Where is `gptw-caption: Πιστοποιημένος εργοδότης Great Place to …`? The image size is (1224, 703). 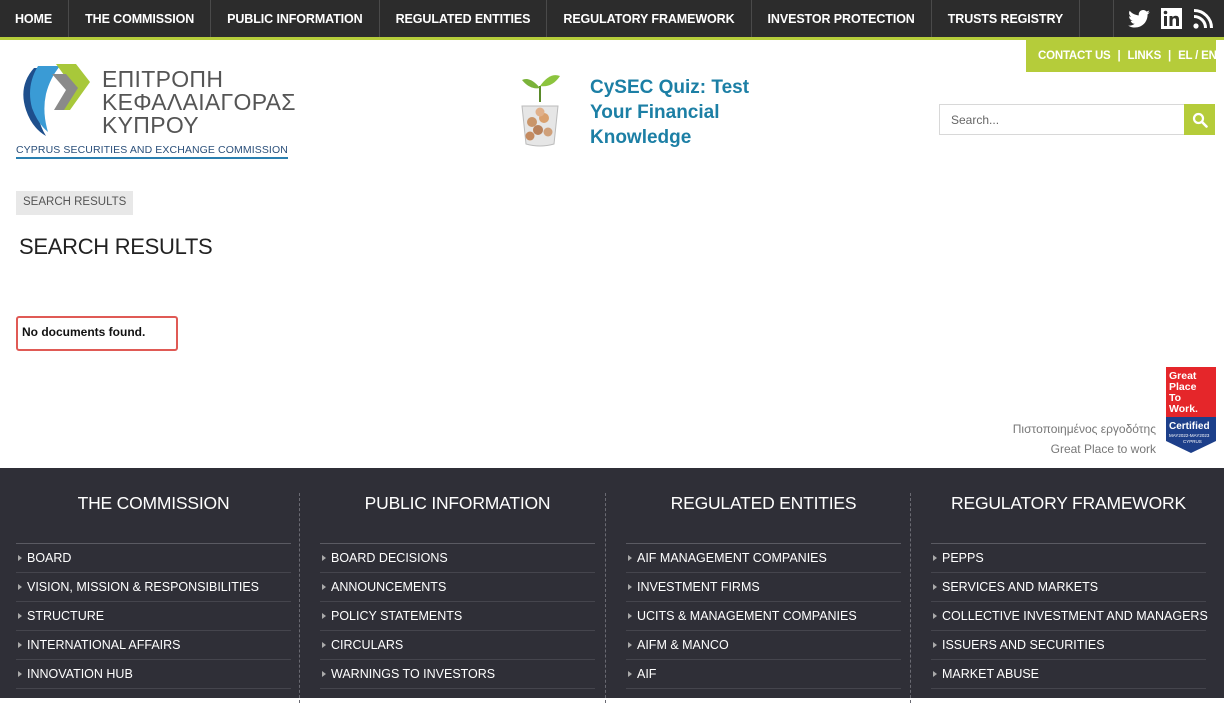 gptw-caption: Πιστοποιημένος εργοδότης Great Place to … is located at coordinates (1084, 439).